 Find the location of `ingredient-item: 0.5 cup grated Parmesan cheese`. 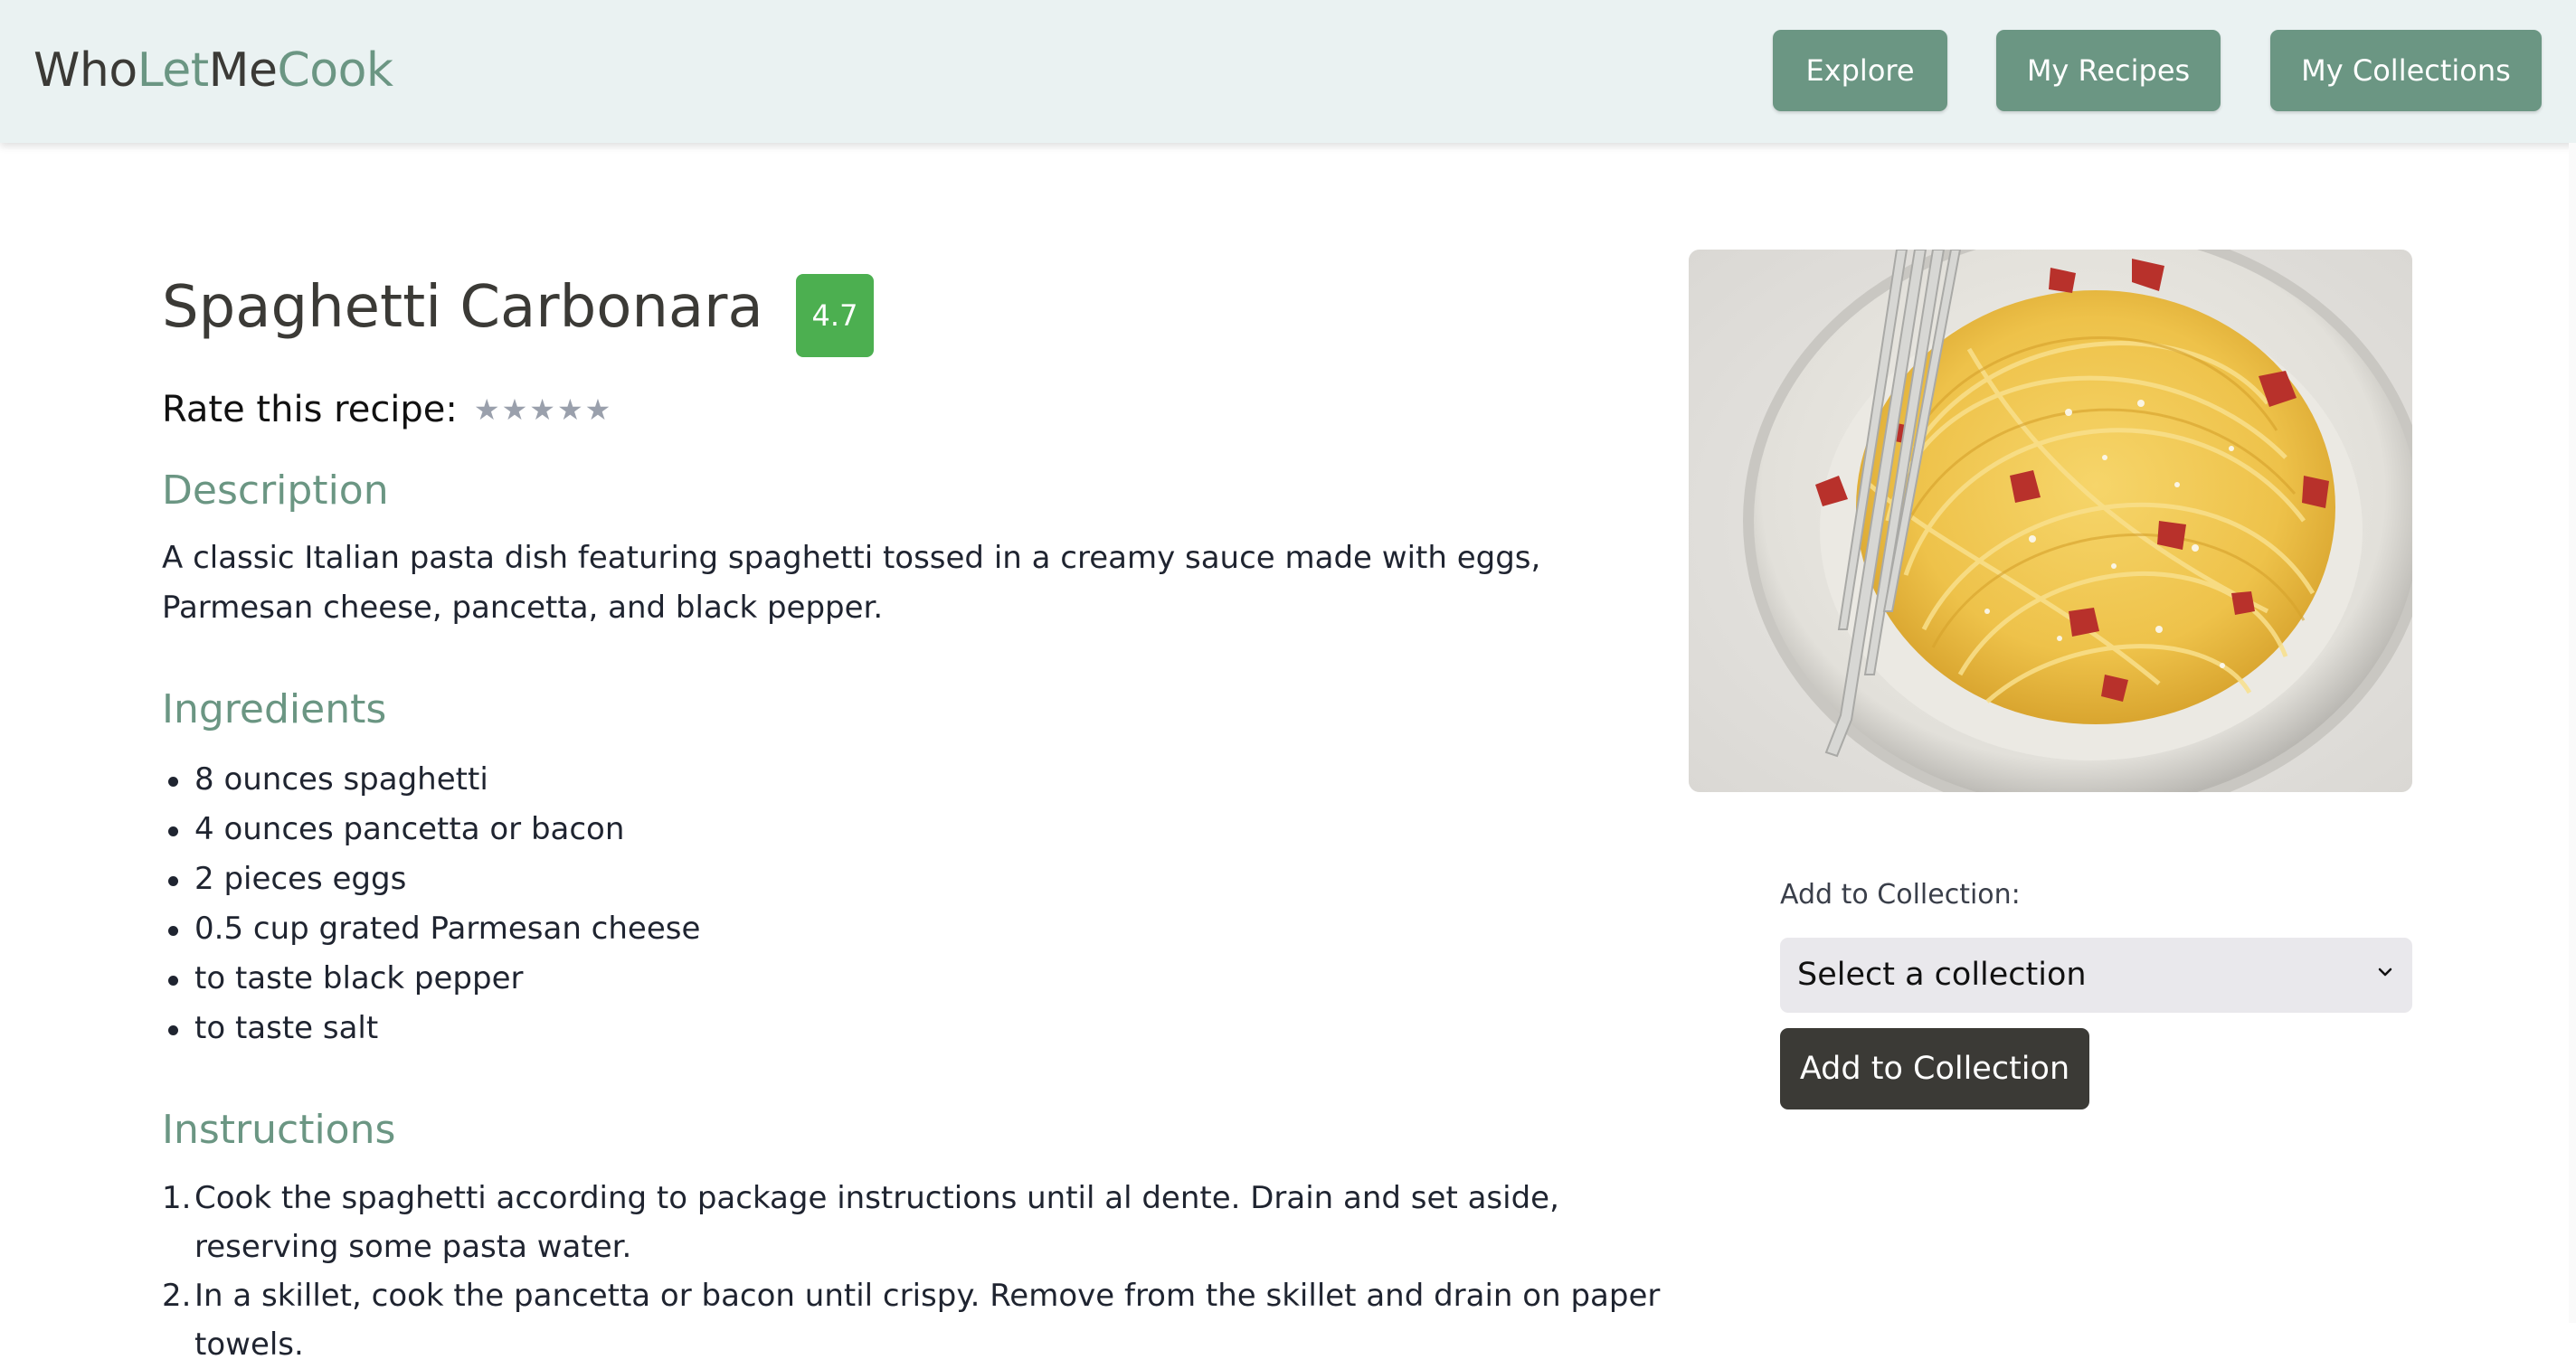

ingredient-item: 0.5 cup grated Parmesan cheese is located at coordinates (431, 929).